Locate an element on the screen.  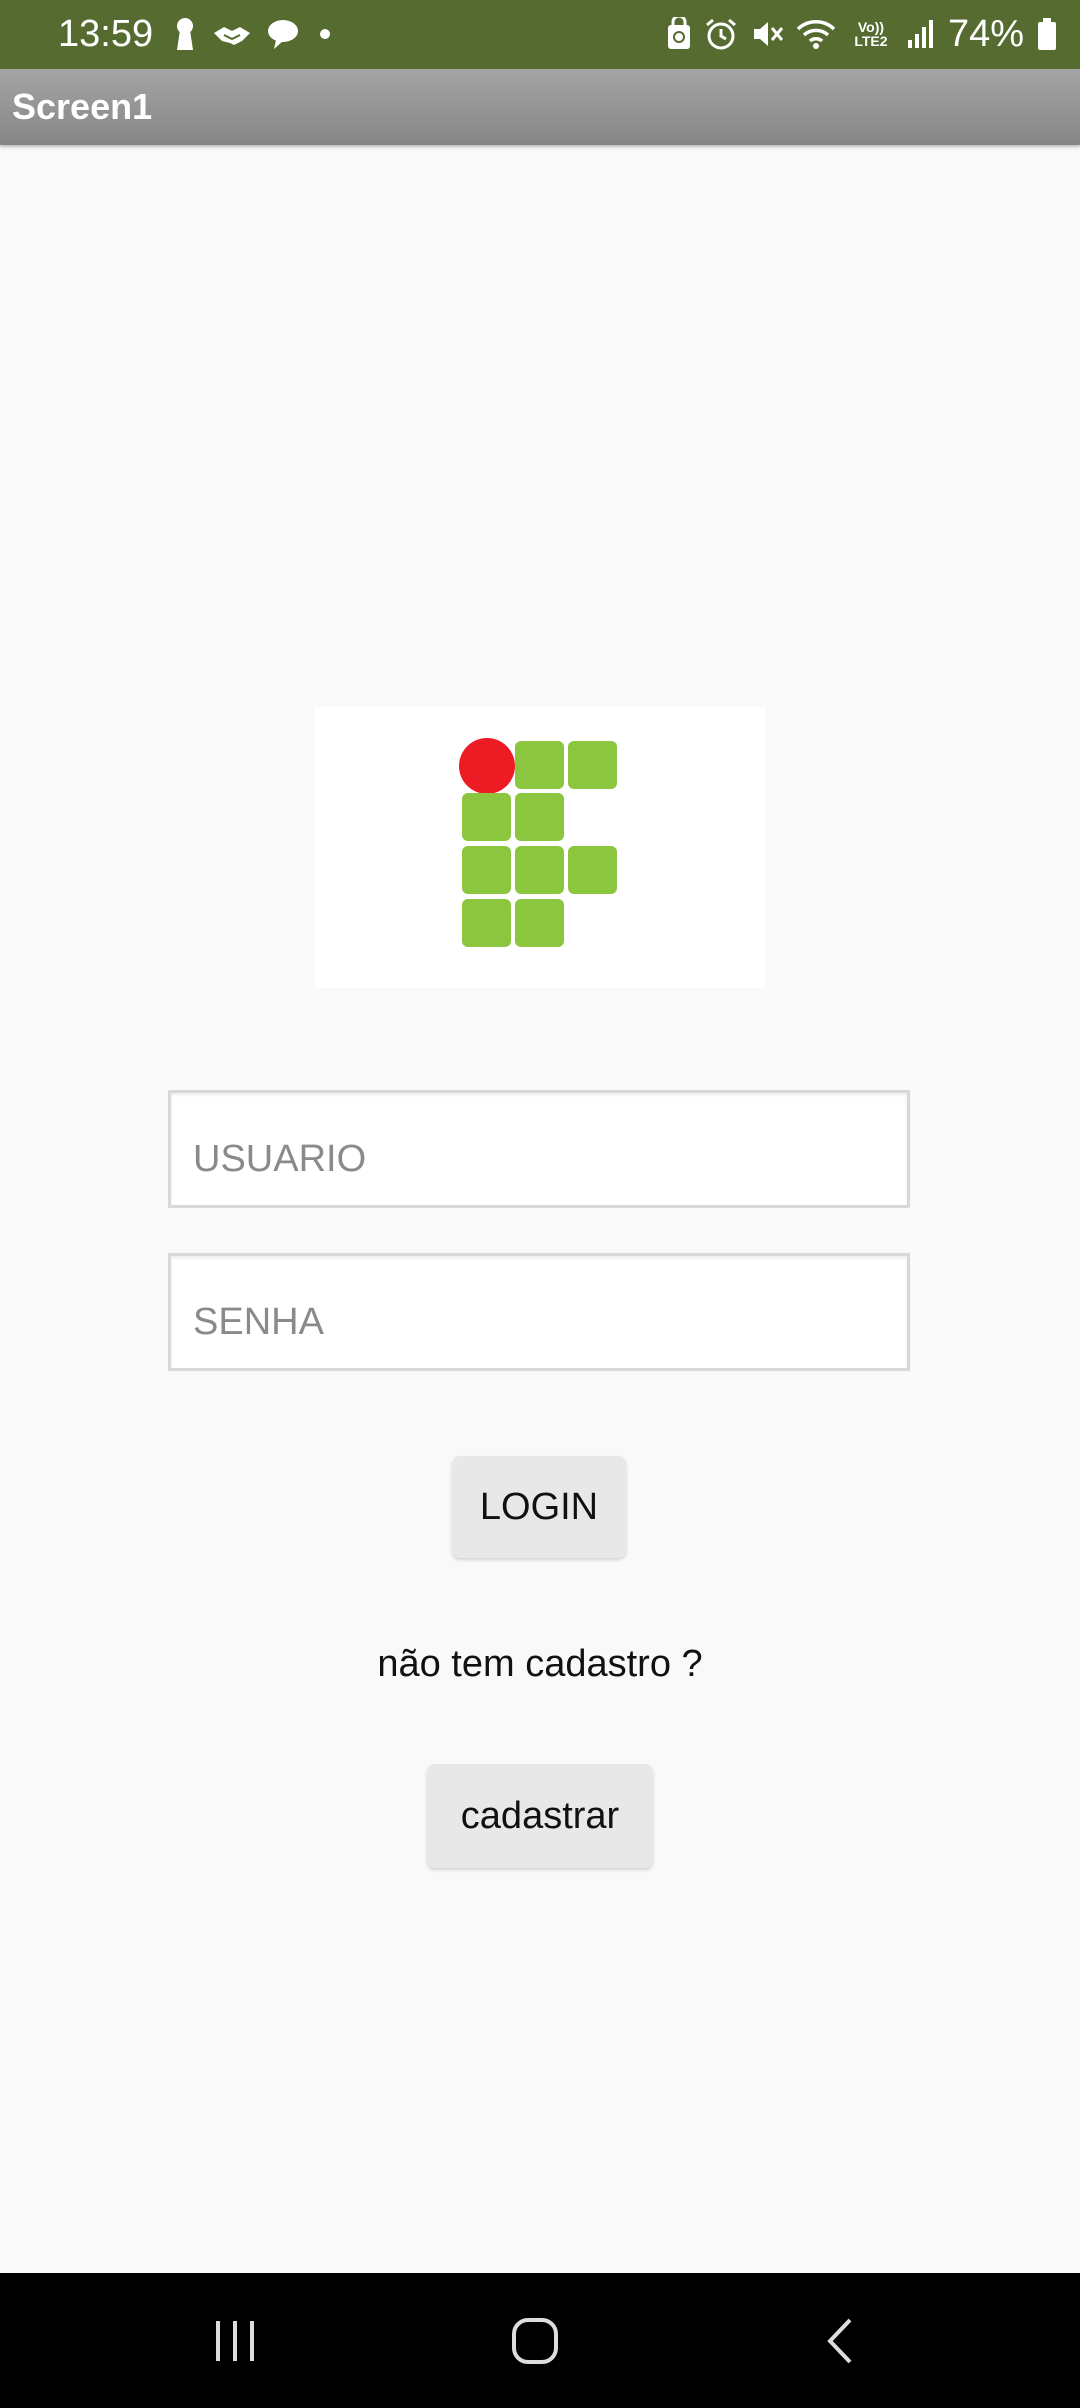
volte-icon: Vo)) LTE2 is located at coordinates (871, 34).